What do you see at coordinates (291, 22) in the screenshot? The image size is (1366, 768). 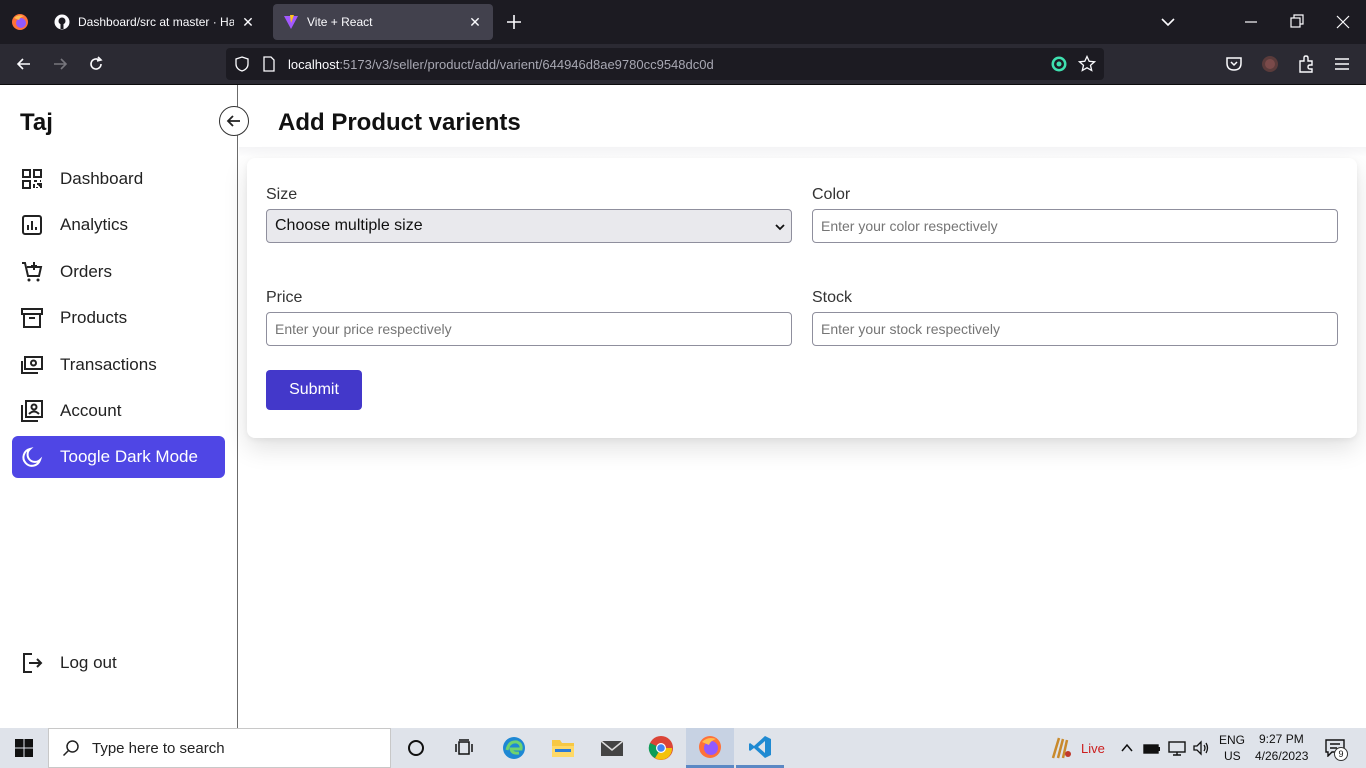 I see `vite-icon` at bounding box center [291, 22].